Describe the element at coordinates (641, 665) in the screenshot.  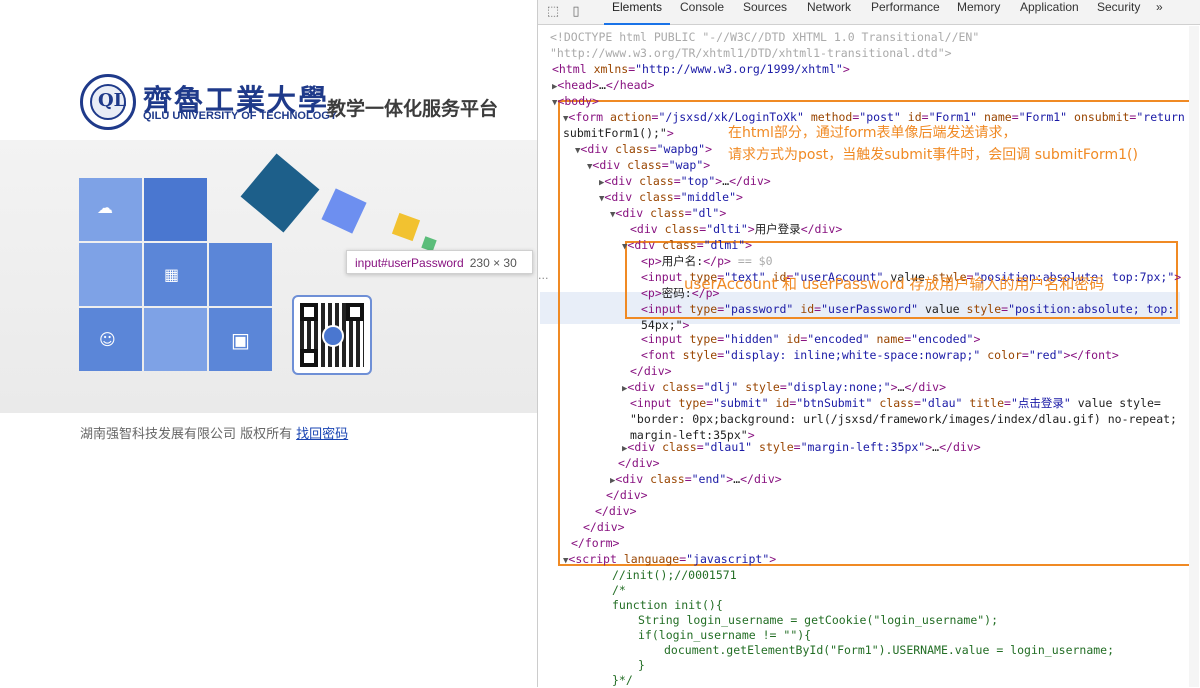
I see `dom-node-line: }` at that location.